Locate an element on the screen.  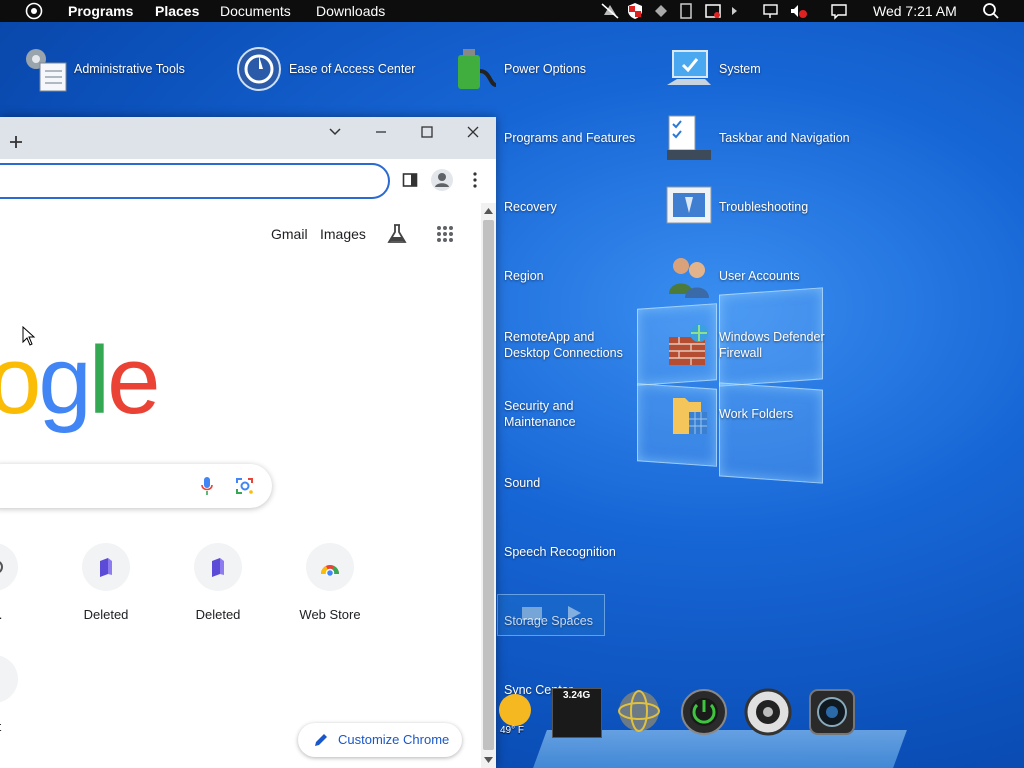
scroll-down-arrow-icon is located at coordinates (488, 760).